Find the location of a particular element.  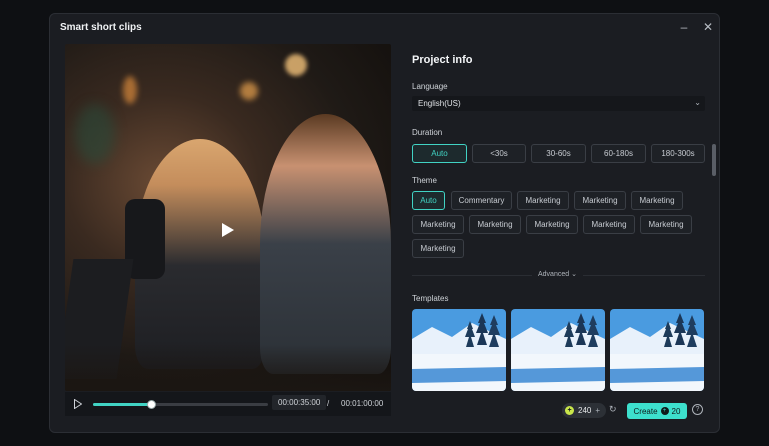

total-time: 00:01:00:00 is located at coordinates (362, 403).